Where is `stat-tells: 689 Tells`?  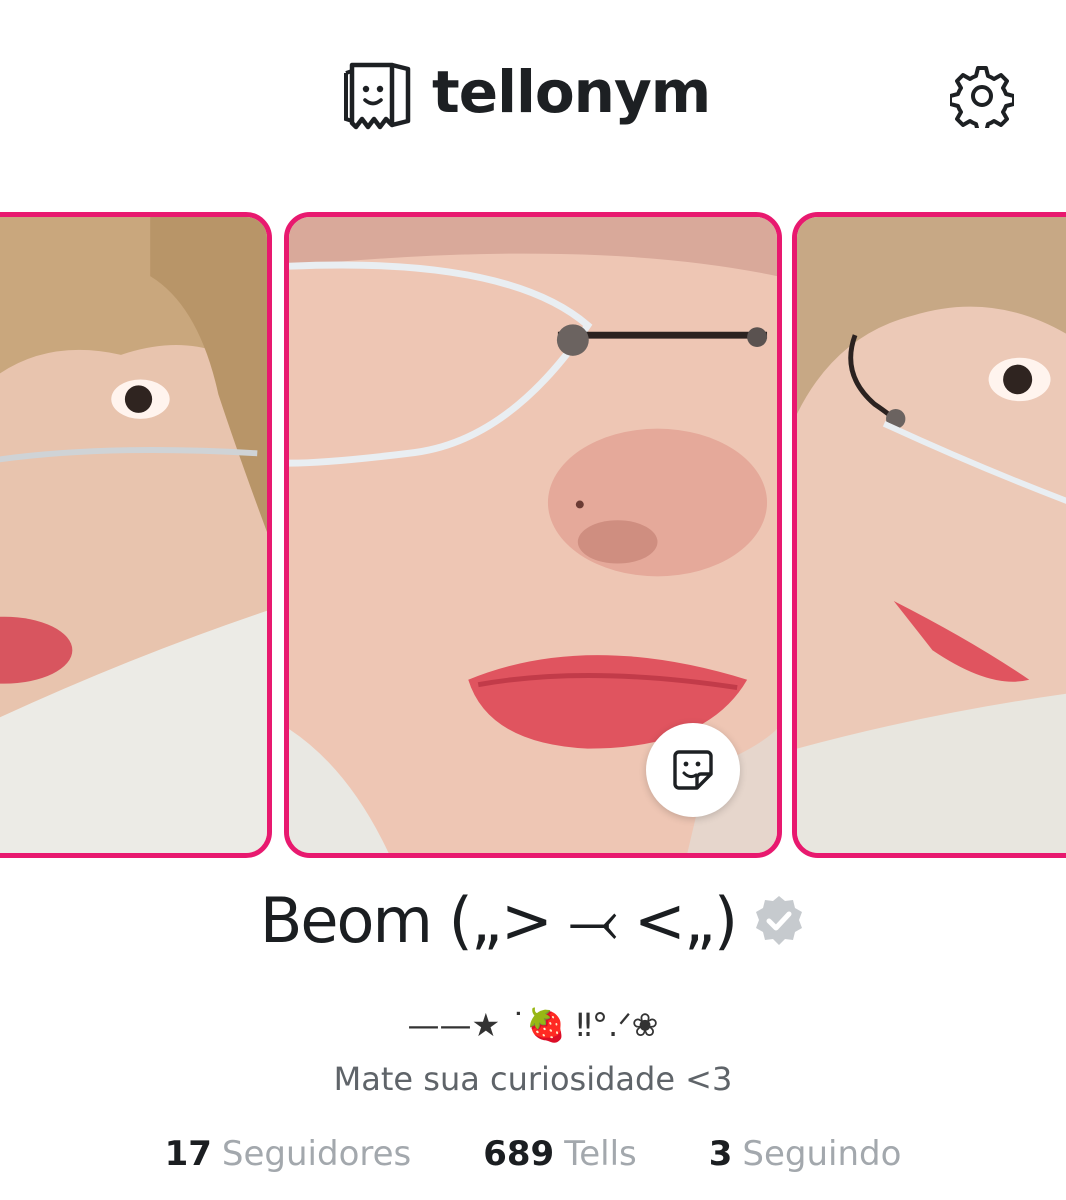 stat-tells: 689 Tells is located at coordinates (560, 1154).